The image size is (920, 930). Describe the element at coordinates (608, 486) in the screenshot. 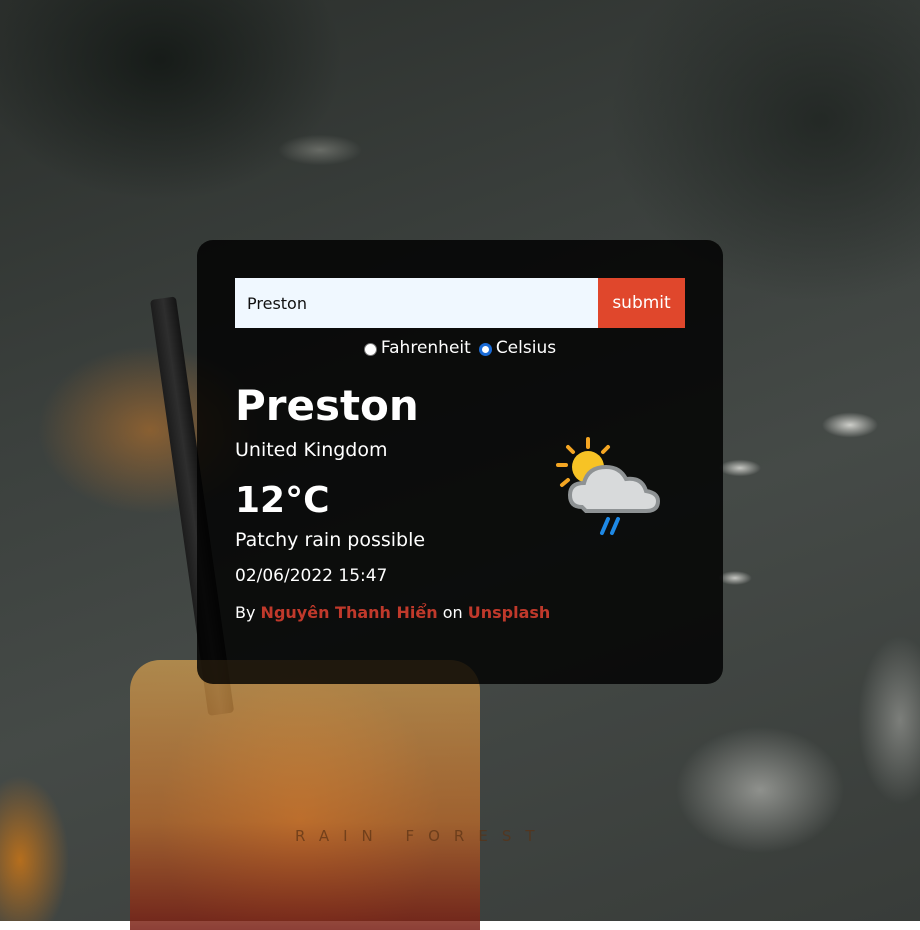

I see `sun-cloud-rain-icon` at that location.